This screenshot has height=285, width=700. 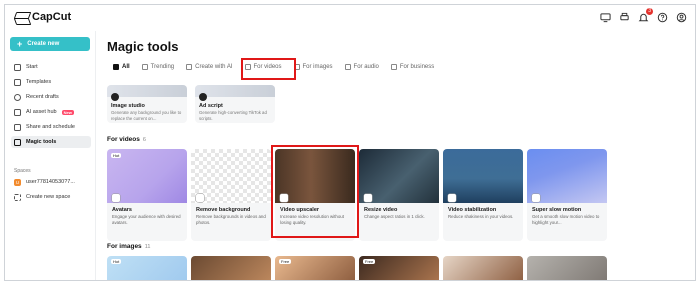 I want to click on sidebar-item-templates: Templates, so click(x=51, y=82).